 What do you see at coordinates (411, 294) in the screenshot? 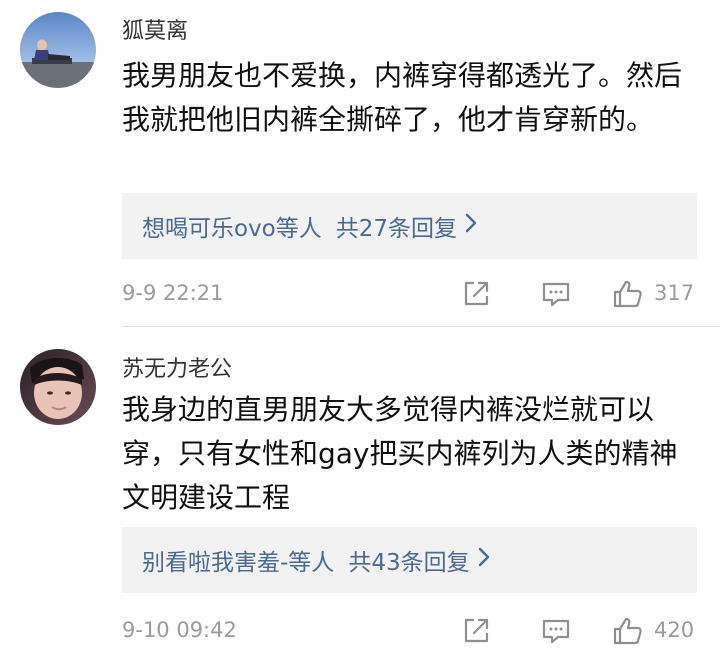
I see `comment-meta: 9-9 22:21 317` at bounding box center [411, 294].